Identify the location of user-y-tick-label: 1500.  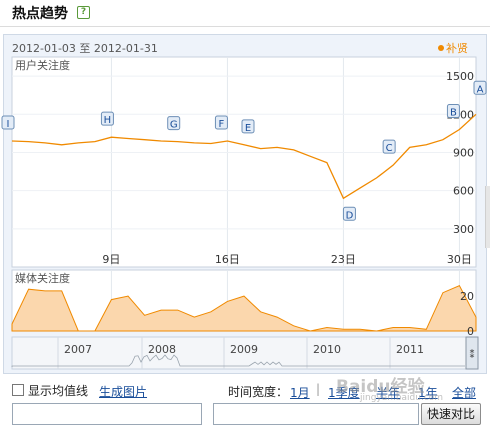
(460, 76).